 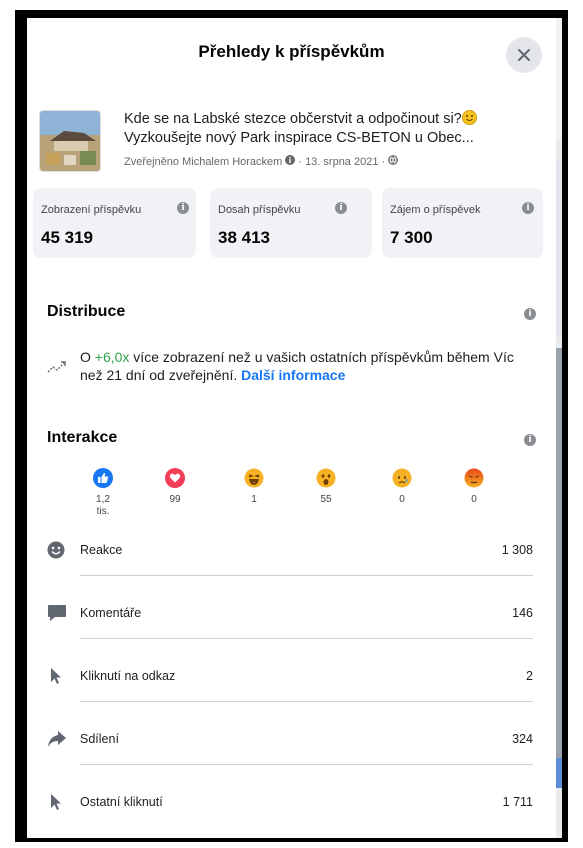 I want to click on love-icon, so click(x=175, y=478).